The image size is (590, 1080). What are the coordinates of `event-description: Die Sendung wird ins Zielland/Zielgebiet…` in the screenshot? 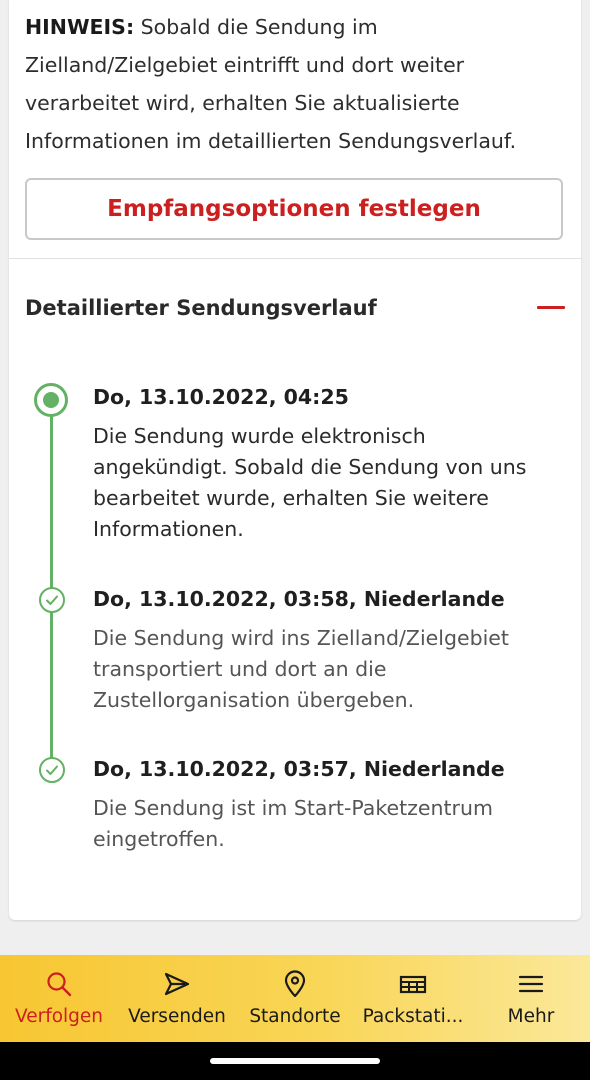 It's located at (301, 669).